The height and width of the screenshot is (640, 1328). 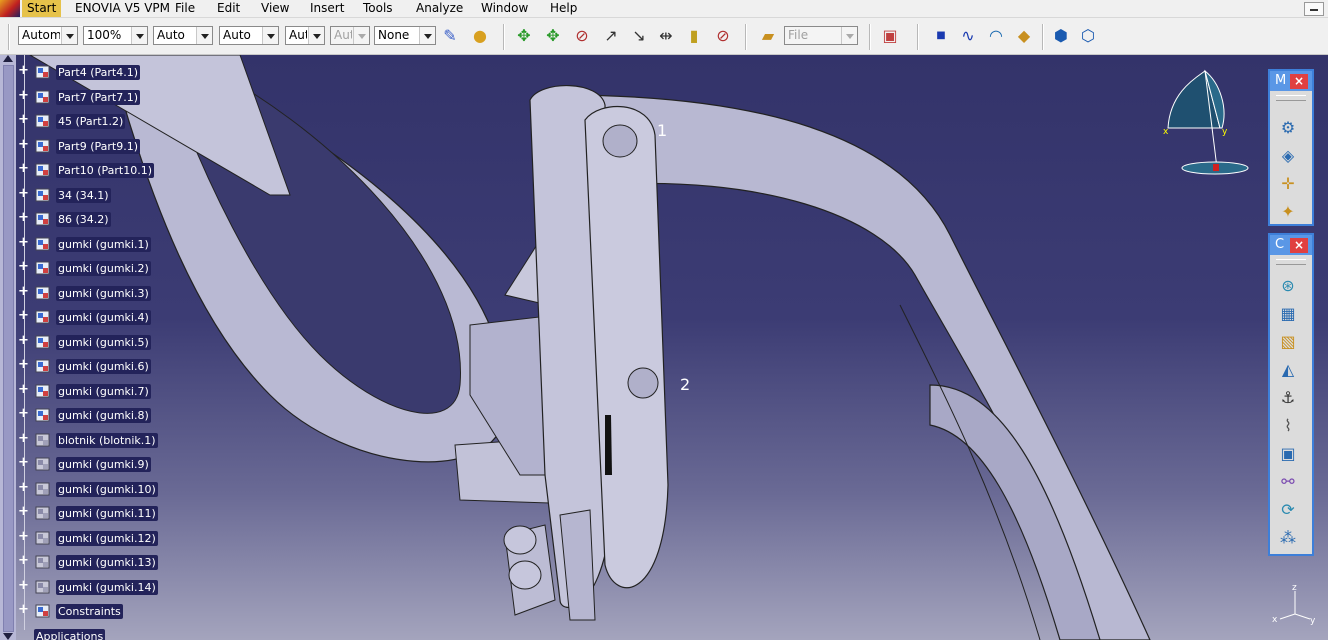 What do you see at coordinates (524, 36) in the screenshot?
I see `move-icon: ✥` at bounding box center [524, 36].